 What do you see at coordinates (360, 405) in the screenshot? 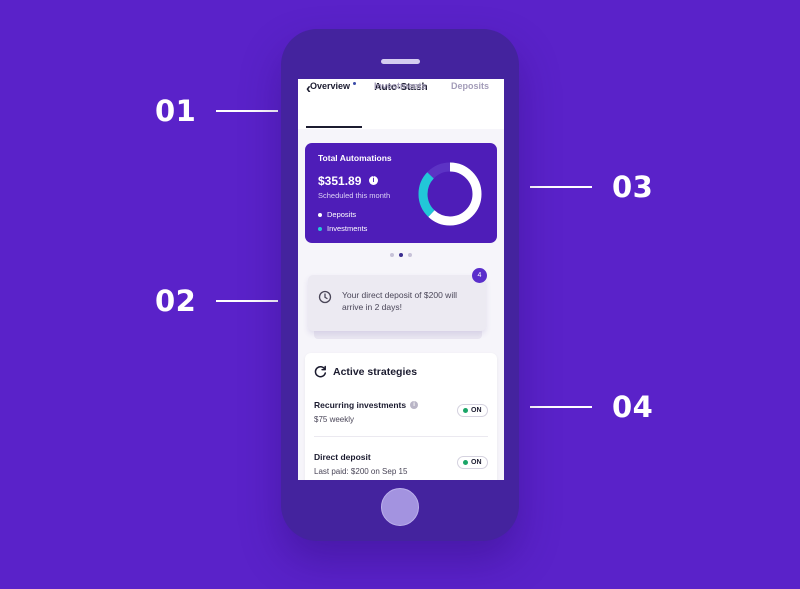
I see `strategy-name: Recurring investments` at bounding box center [360, 405].